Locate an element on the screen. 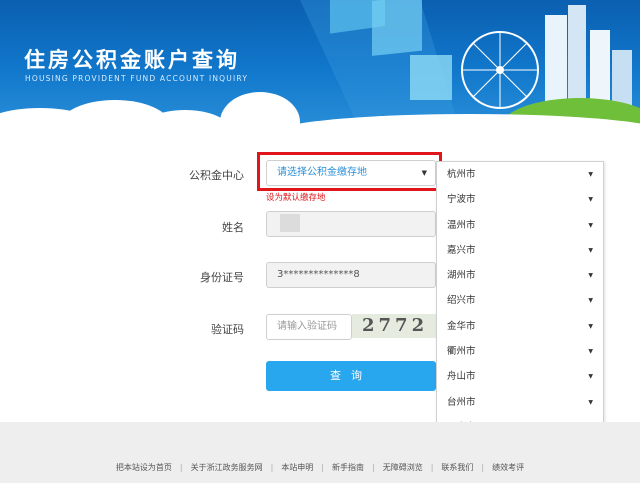 This screenshot has height=483, width=640. city-option-label: 衢州市 is located at coordinates (461, 352).